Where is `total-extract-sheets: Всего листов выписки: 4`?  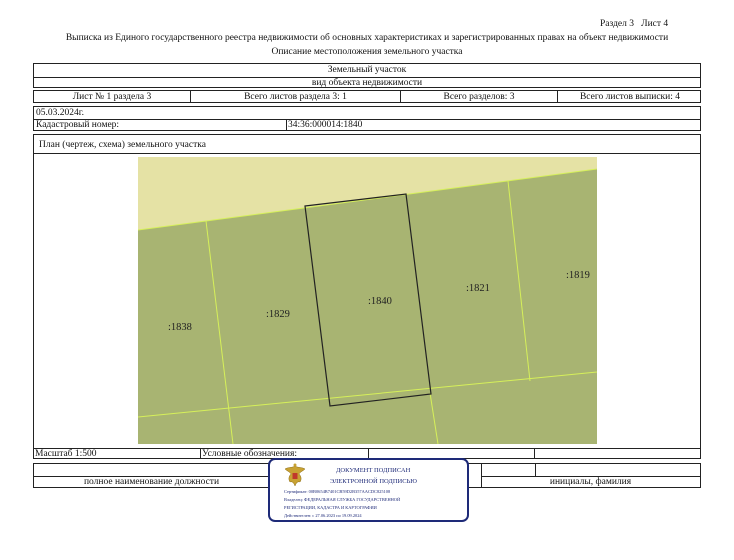 total-extract-sheets: Всего листов выписки: 4 is located at coordinates (630, 96).